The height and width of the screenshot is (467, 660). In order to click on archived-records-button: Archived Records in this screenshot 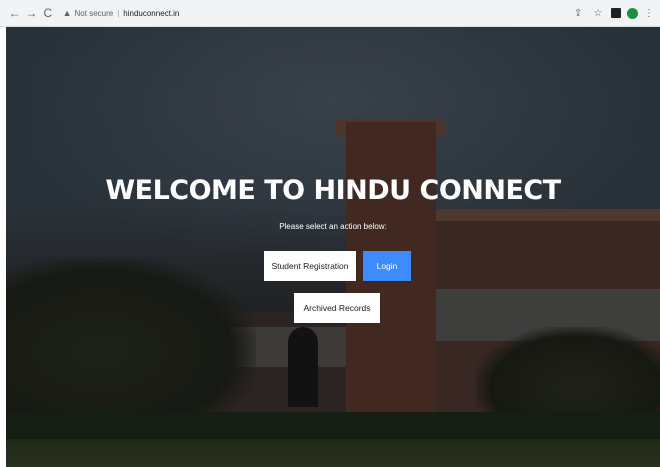, I will do `click(337, 308)`.